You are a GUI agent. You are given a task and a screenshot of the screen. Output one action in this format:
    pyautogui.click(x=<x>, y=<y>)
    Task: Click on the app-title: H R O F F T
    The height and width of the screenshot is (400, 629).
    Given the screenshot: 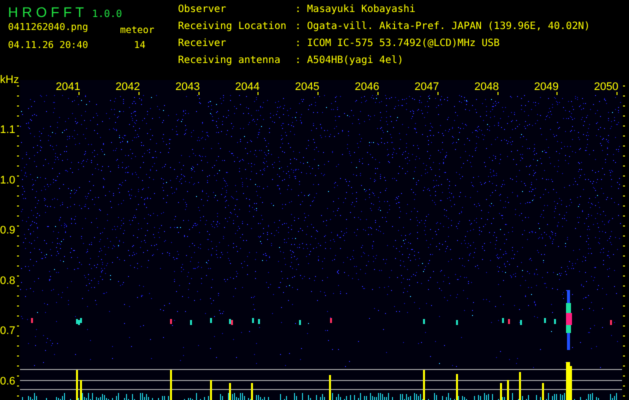 What is the action you would take?
    pyautogui.click(x=46, y=12)
    